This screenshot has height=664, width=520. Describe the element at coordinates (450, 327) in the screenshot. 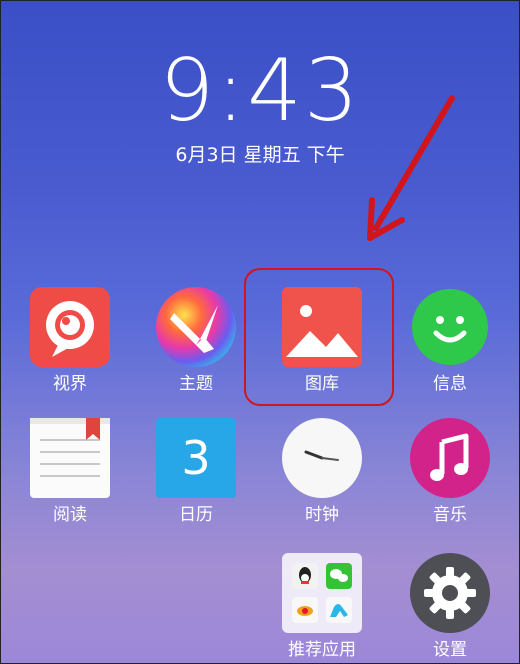

I see `messages-icon` at that location.